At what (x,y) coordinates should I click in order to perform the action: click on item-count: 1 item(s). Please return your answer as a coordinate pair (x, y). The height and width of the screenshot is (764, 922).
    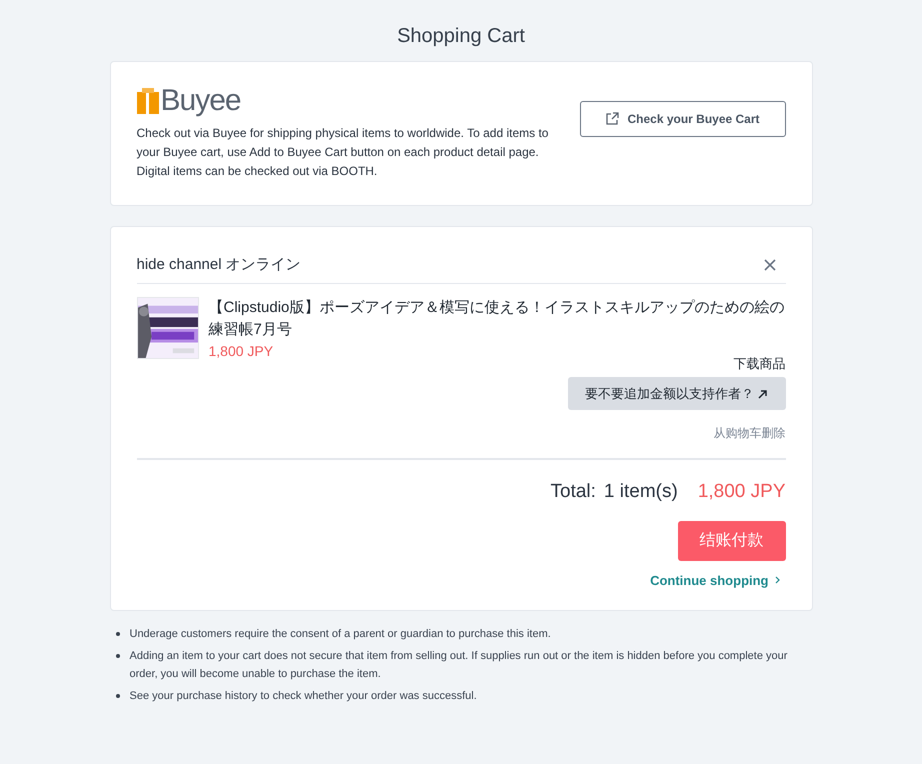
    Looking at the image, I should click on (641, 492).